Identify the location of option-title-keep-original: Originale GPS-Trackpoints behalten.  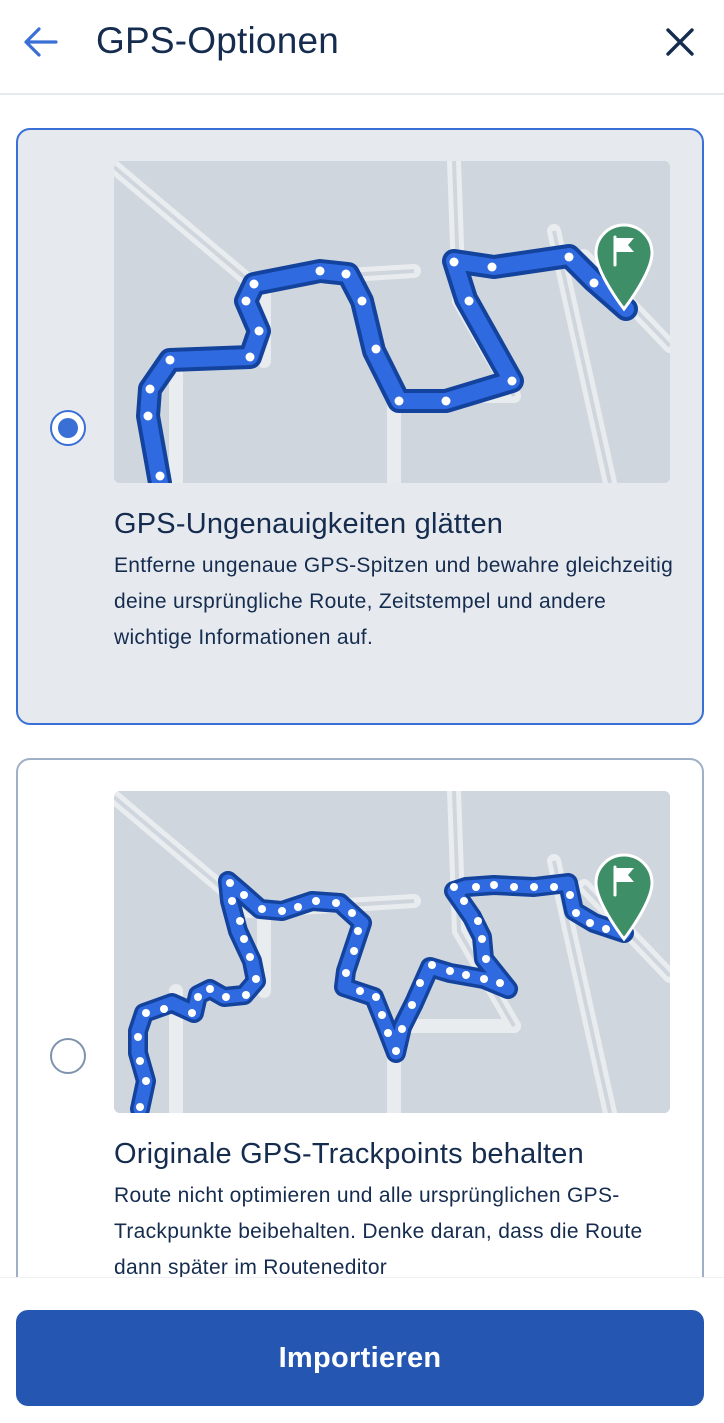
(349, 1154).